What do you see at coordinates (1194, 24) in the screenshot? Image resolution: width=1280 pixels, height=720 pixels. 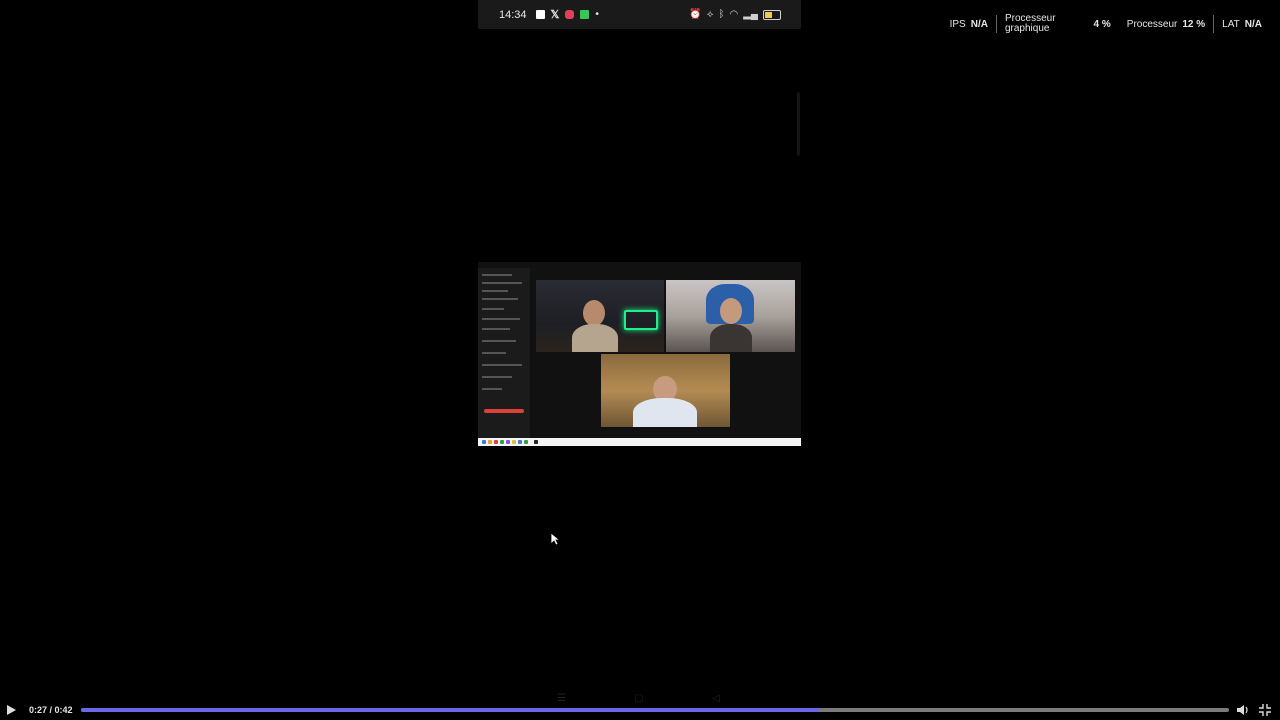 I see `cpu-value: 12 %` at bounding box center [1194, 24].